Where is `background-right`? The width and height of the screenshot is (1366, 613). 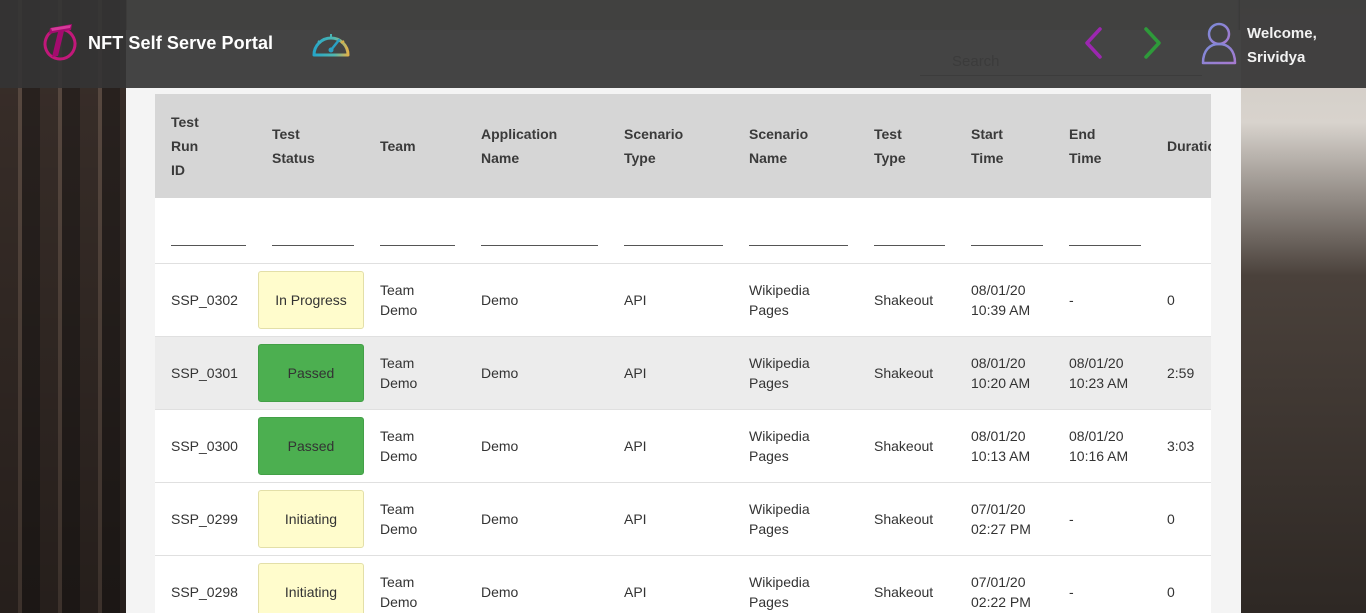
background-right is located at coordinates (1303, 306).